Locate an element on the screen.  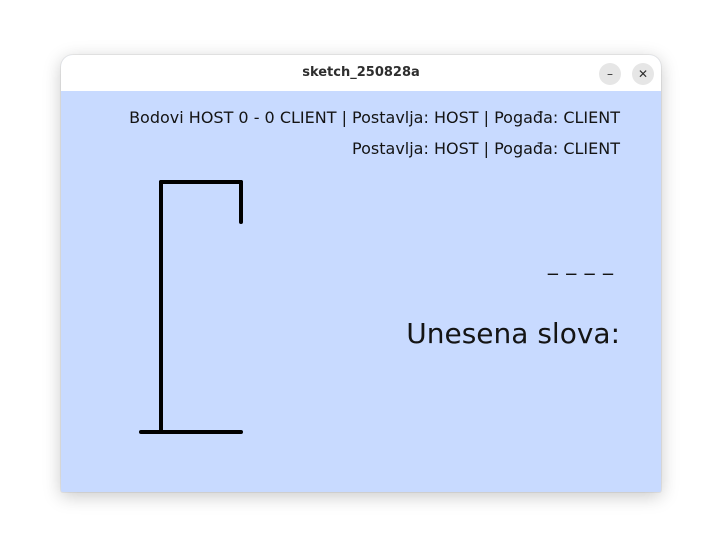
guessed-letters-label: Unesena slova: is located at coordinates (513, 333).